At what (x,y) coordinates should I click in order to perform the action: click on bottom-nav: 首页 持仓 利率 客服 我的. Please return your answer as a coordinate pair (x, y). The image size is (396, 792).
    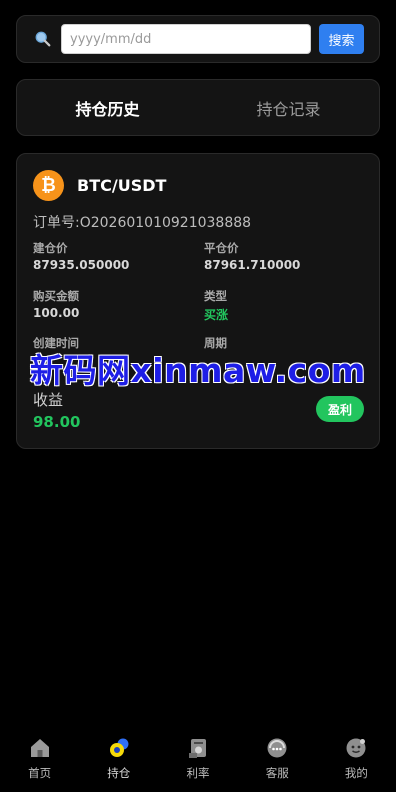
    Looking at the image, I should click on (198, 760).